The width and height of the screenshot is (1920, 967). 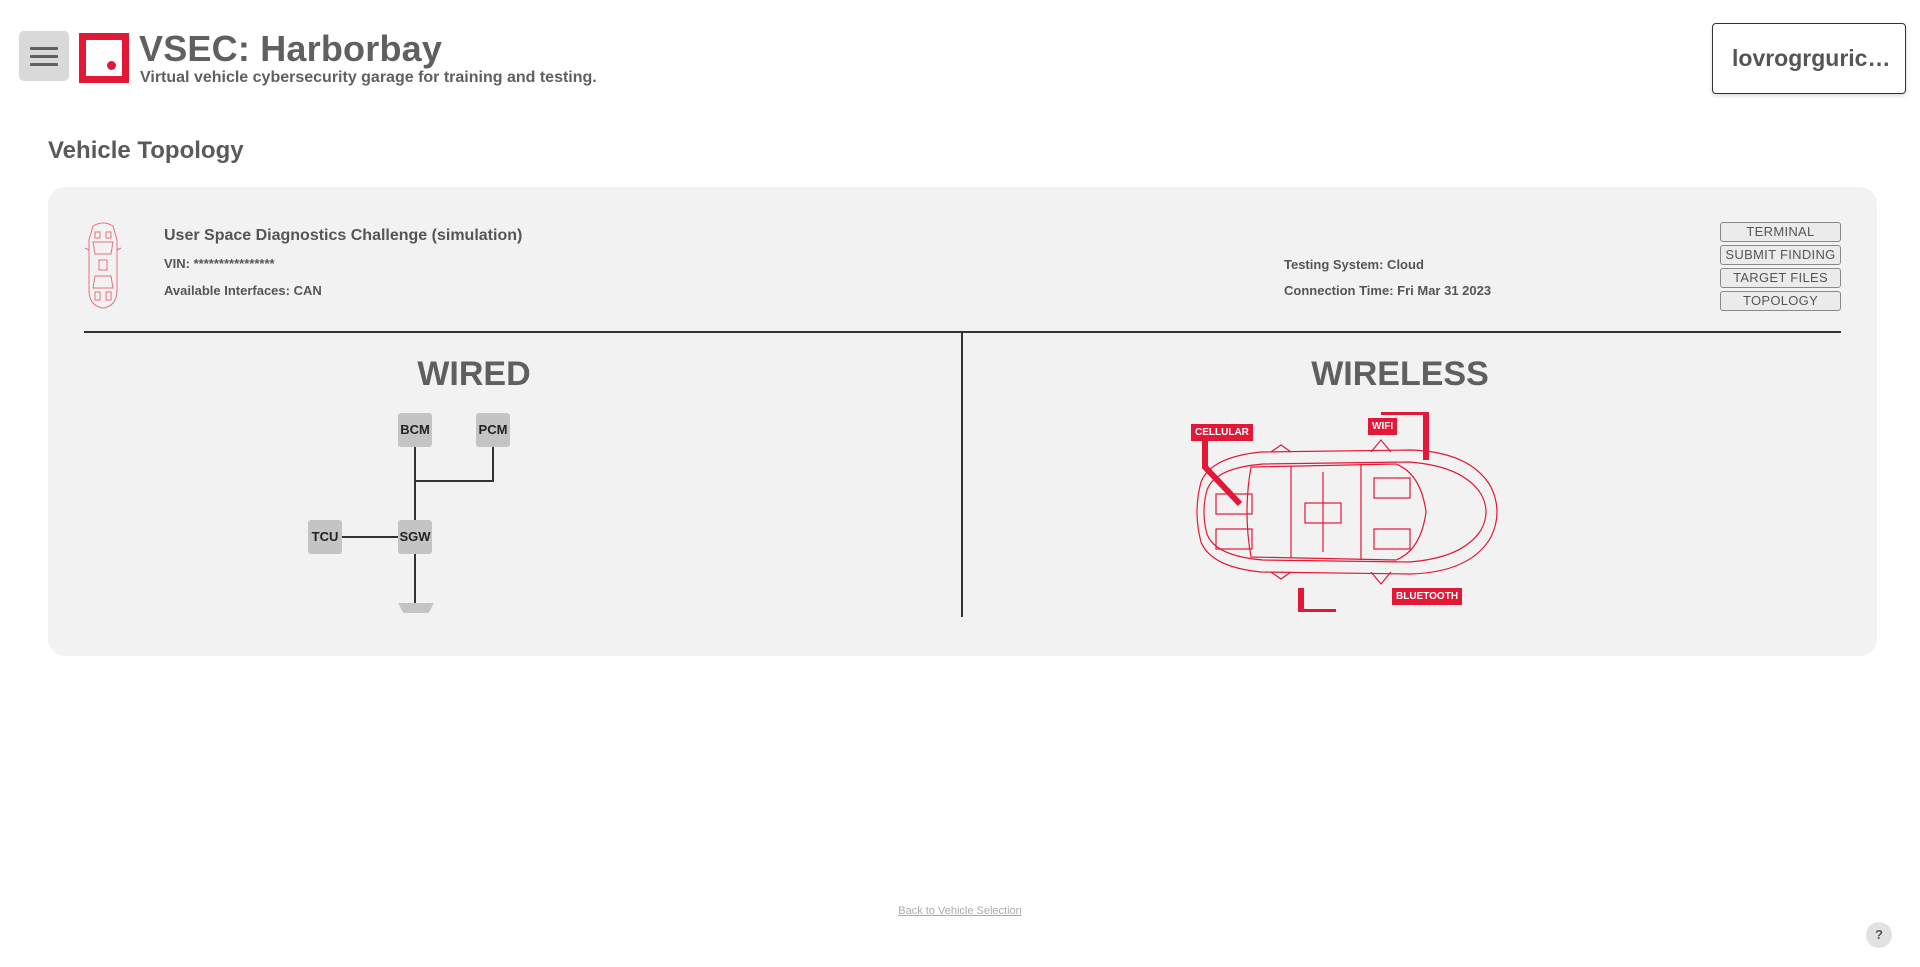 What do you see at coordinates (960, 911) in the screenshot?
I see `back-to-vehicle-selection-link: Back to Vehicle Selection` at bounding box center [960, 911].